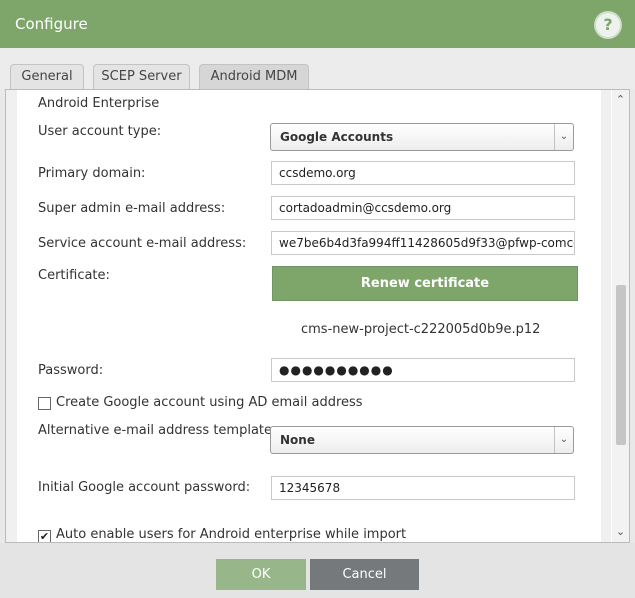 This screenshot has width=635, height=598. What do you see at coordinates (254, 77) in the screenshot?
I see `tab-android-mdm: Android MDM` at bounding box center [254, 77].